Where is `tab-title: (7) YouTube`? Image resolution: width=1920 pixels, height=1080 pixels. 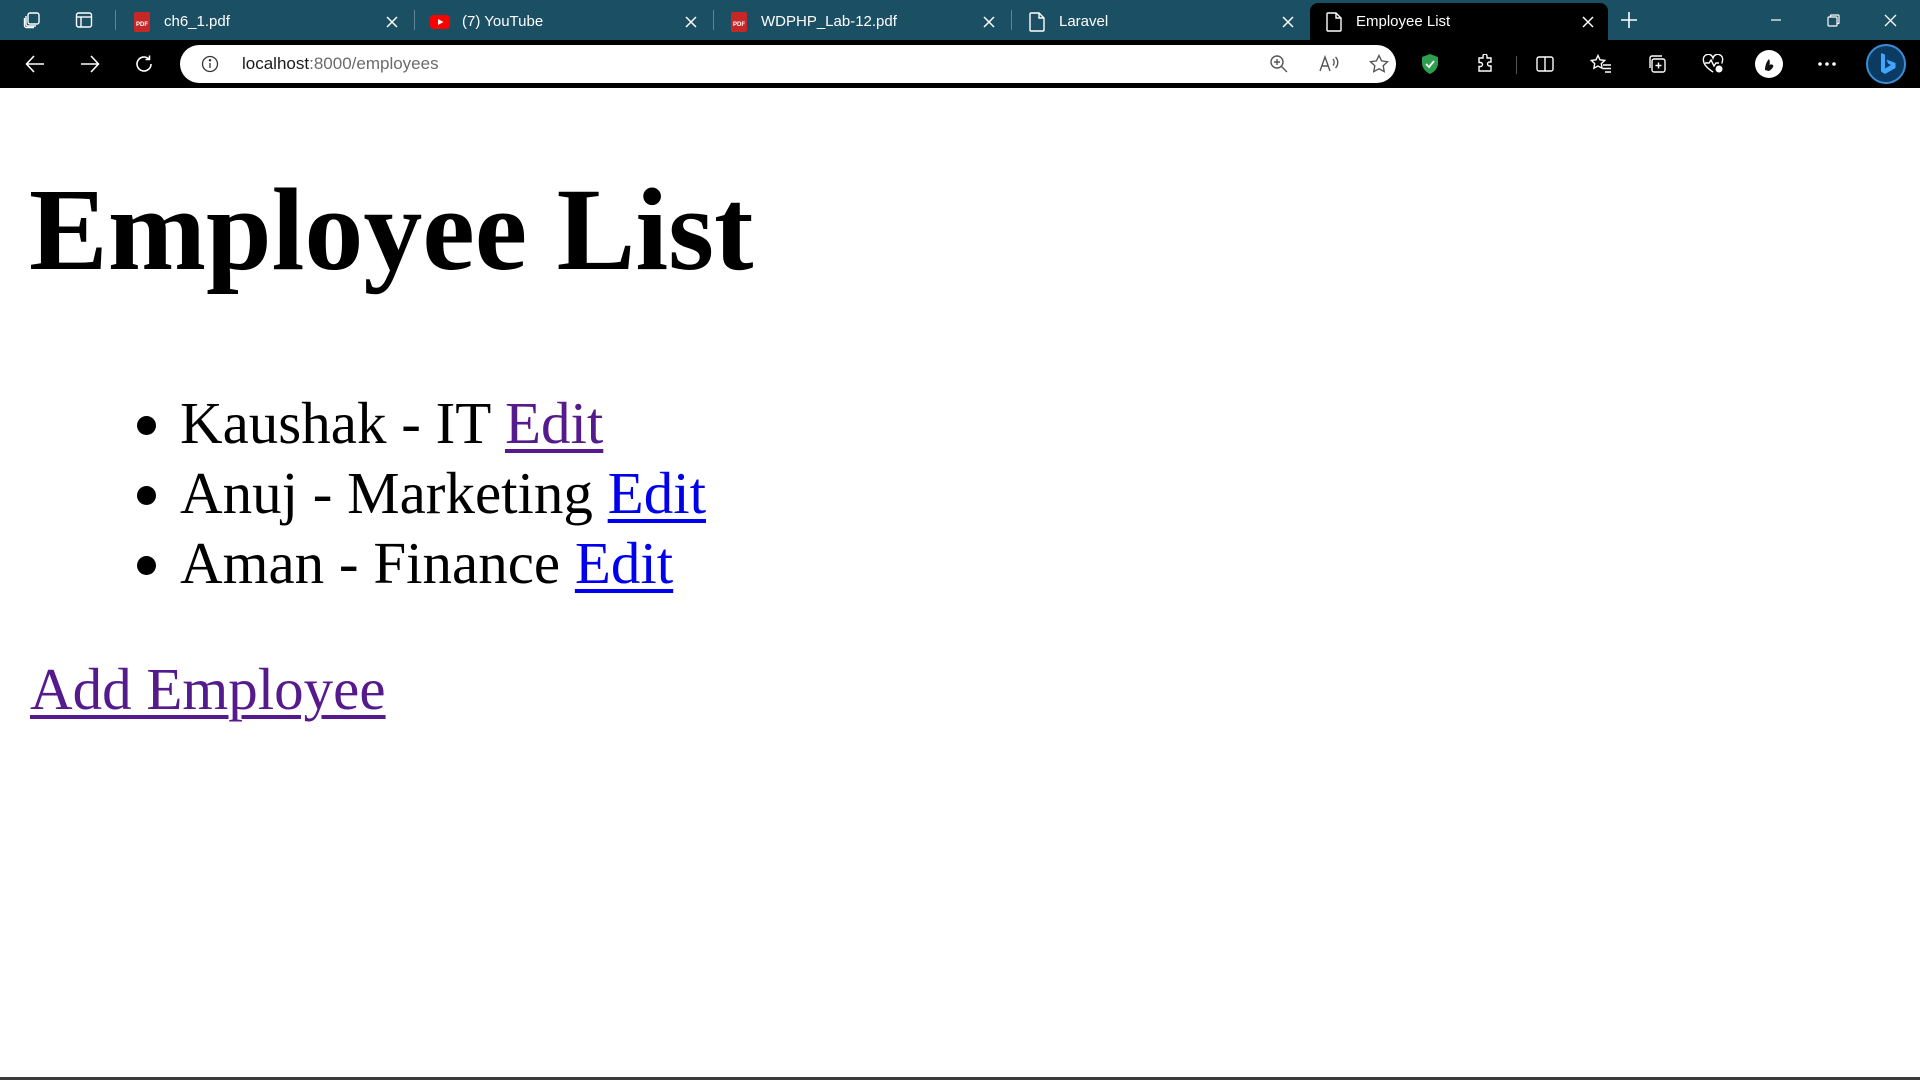
tab-title: (7) YouTube is located at coordinates (503, 21).